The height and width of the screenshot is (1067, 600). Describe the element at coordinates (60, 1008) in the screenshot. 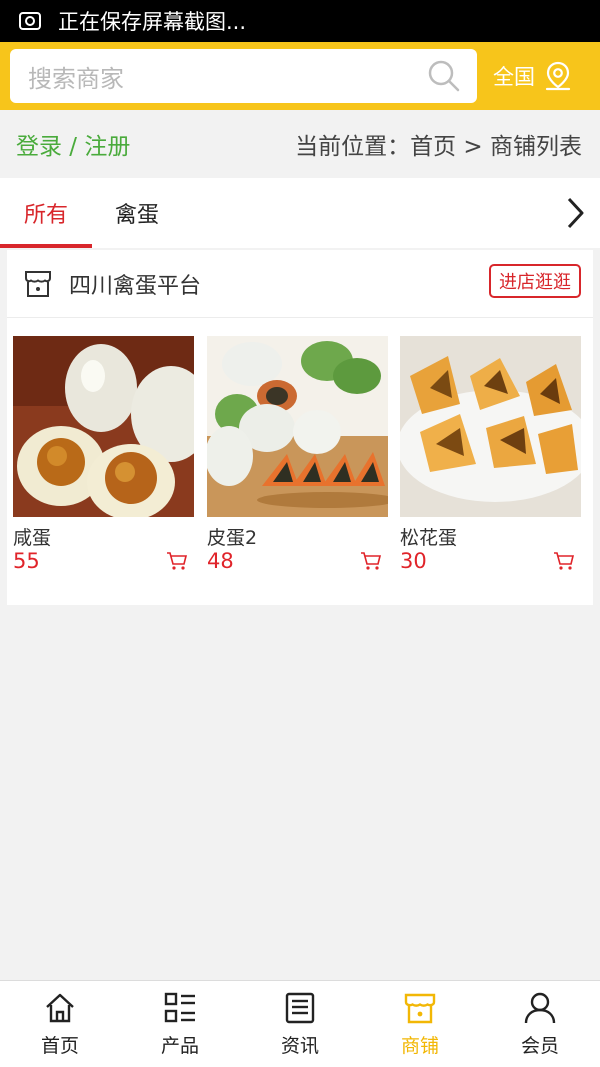

I see `home-icon` at that location.